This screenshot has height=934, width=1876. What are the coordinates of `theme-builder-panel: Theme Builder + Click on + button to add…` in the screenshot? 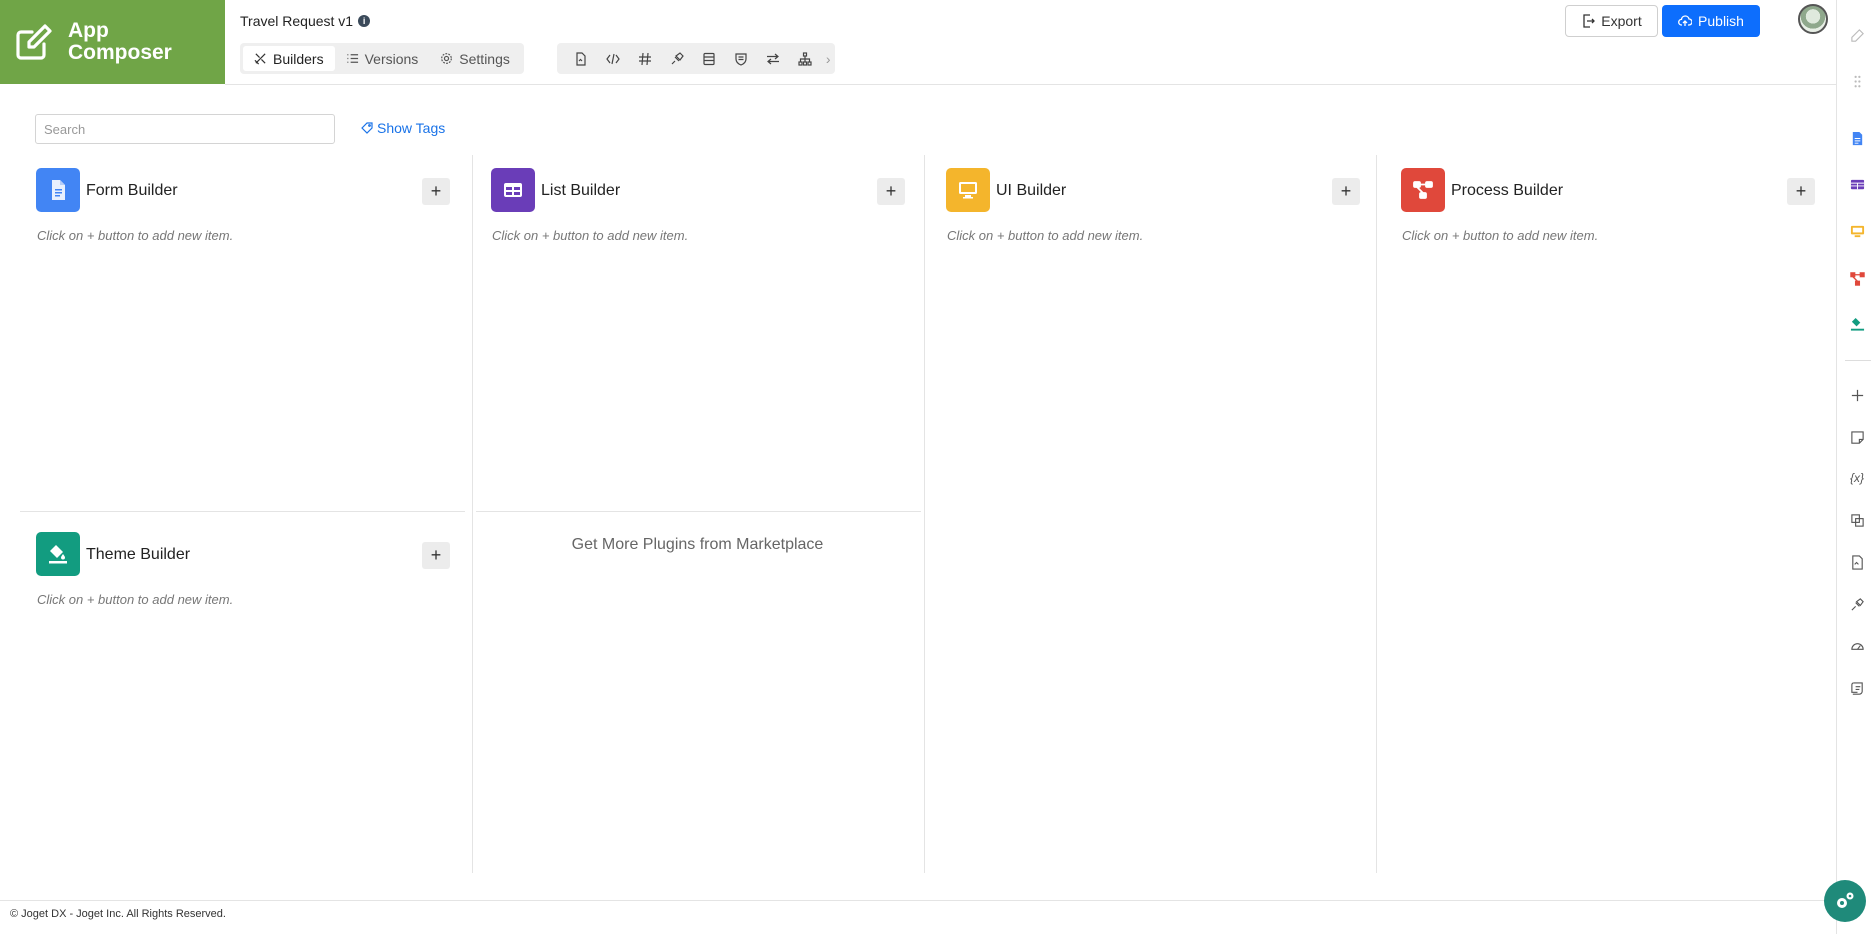 It's located at (246, 569).